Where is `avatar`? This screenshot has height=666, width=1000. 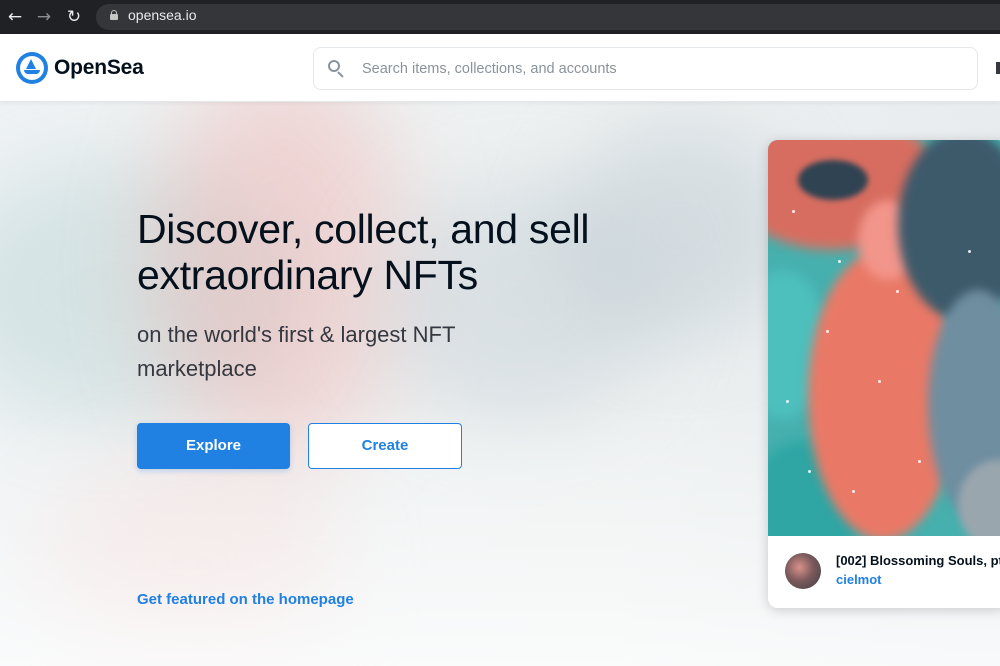
avatar is located at coordinates (803, 571).